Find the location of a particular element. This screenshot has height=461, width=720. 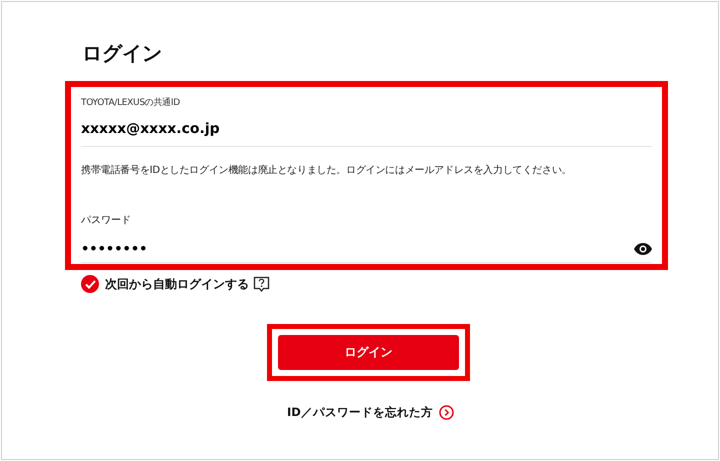

email-field: xxxxx@xxxx.co.jp is located at coordinates (231, 129).